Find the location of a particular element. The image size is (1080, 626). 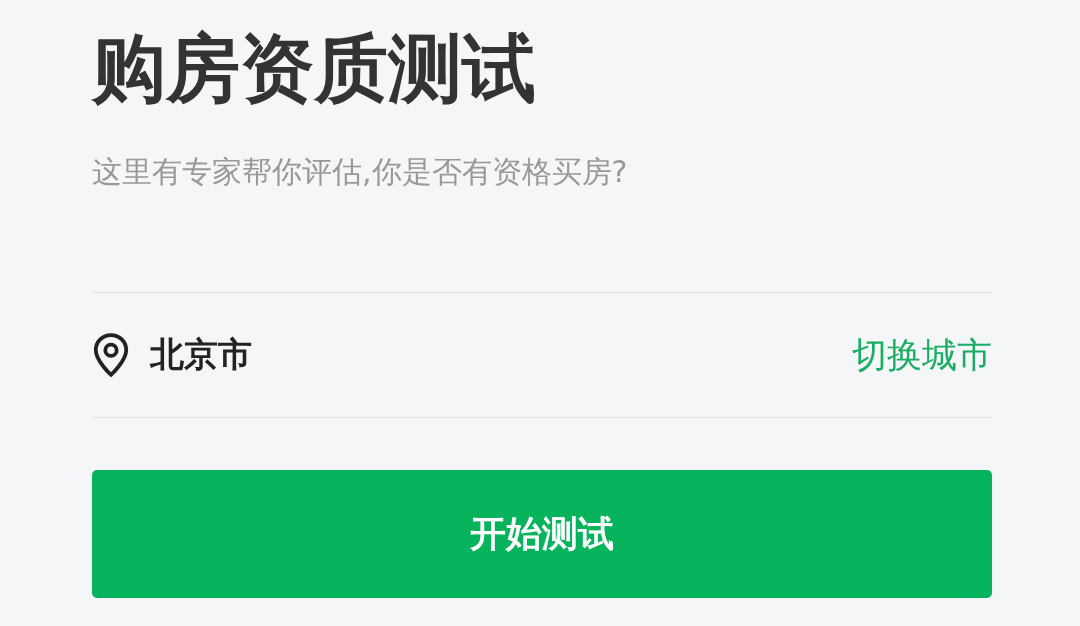

page-subtitle: 这里有专家帮你评估,你是否有资格买房? is located at coordinates (360, 172).